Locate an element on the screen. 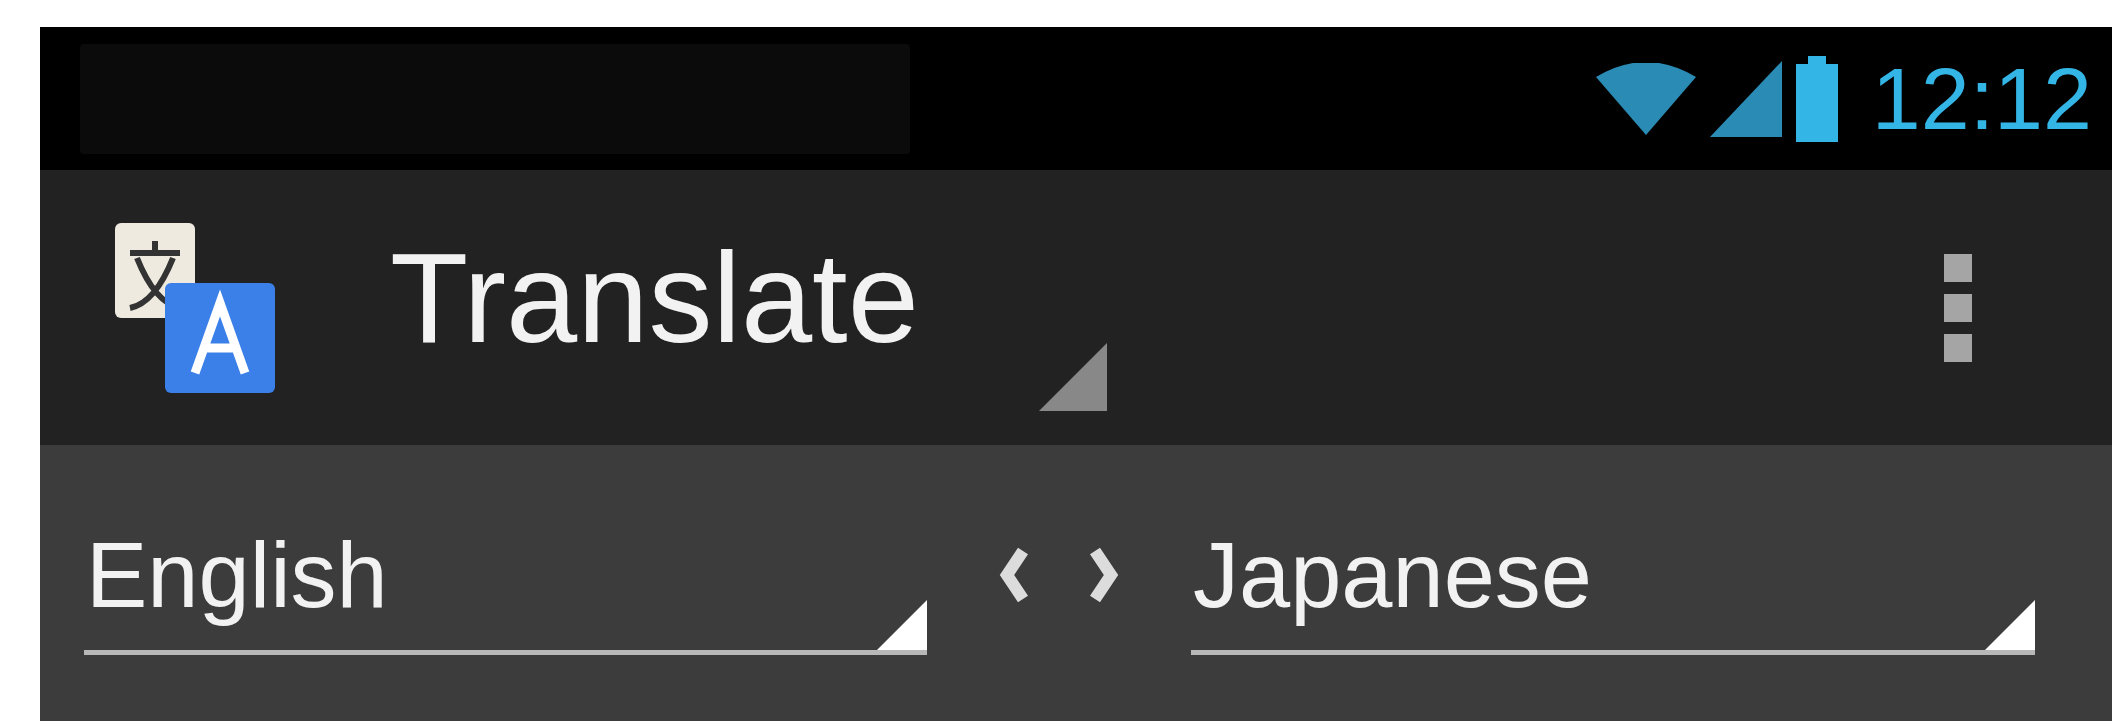 The height and width of the screenshot is (721, 2112). source-language-dropdown: English is located at coordinates (505, 590).